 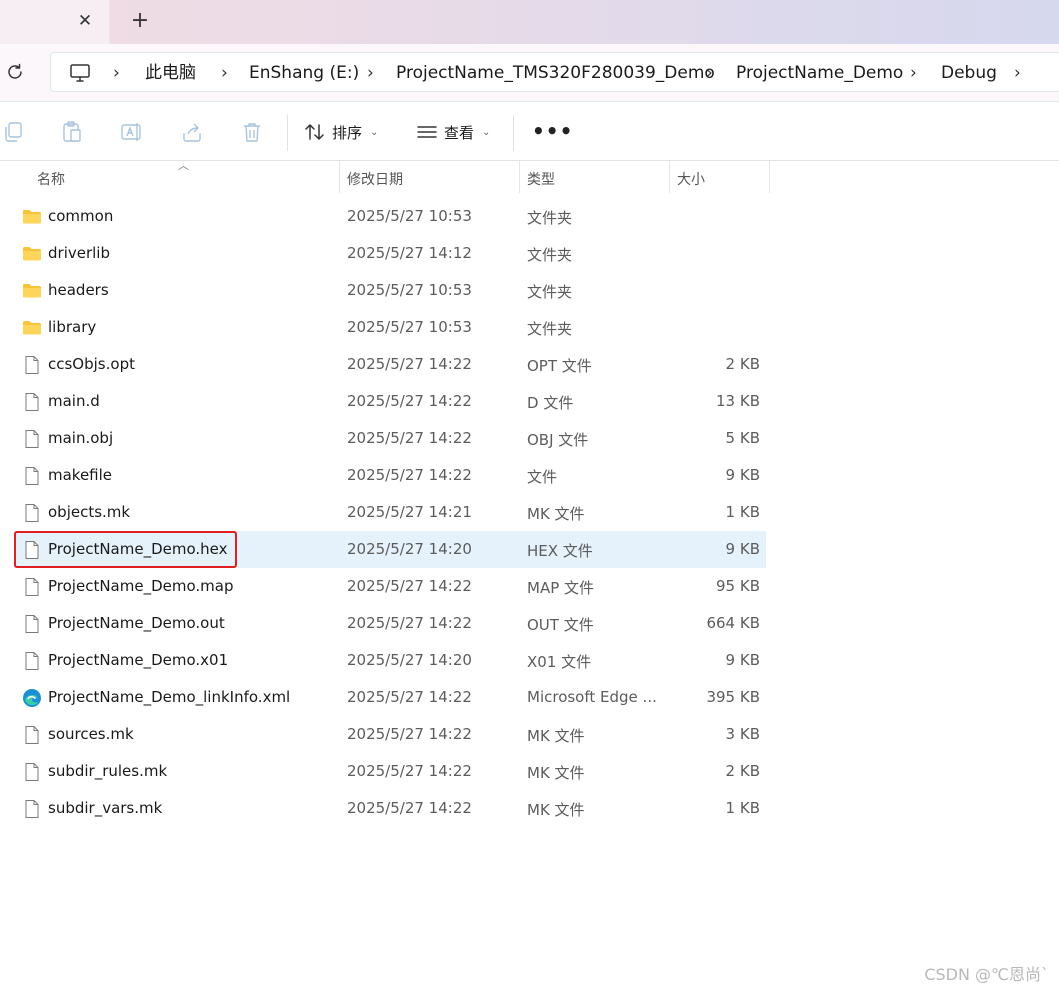 I want to click on file-size: 95 KB, so click(x=738, y=586).